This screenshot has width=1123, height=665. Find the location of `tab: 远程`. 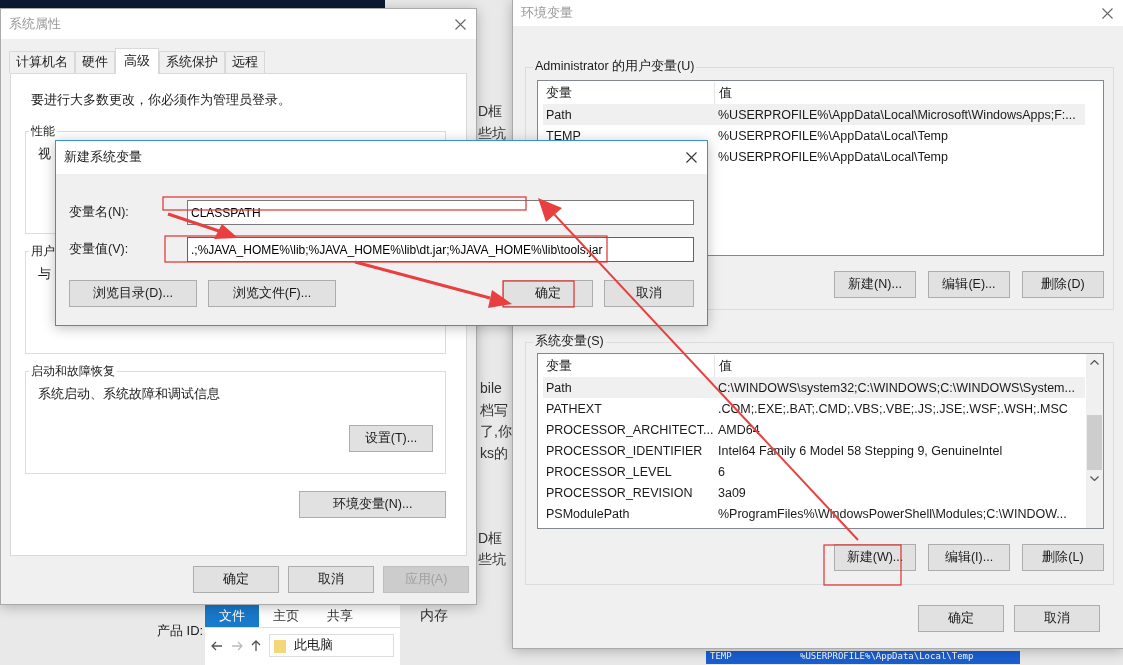

tab: 远程 is located at coordinates (245, 62).